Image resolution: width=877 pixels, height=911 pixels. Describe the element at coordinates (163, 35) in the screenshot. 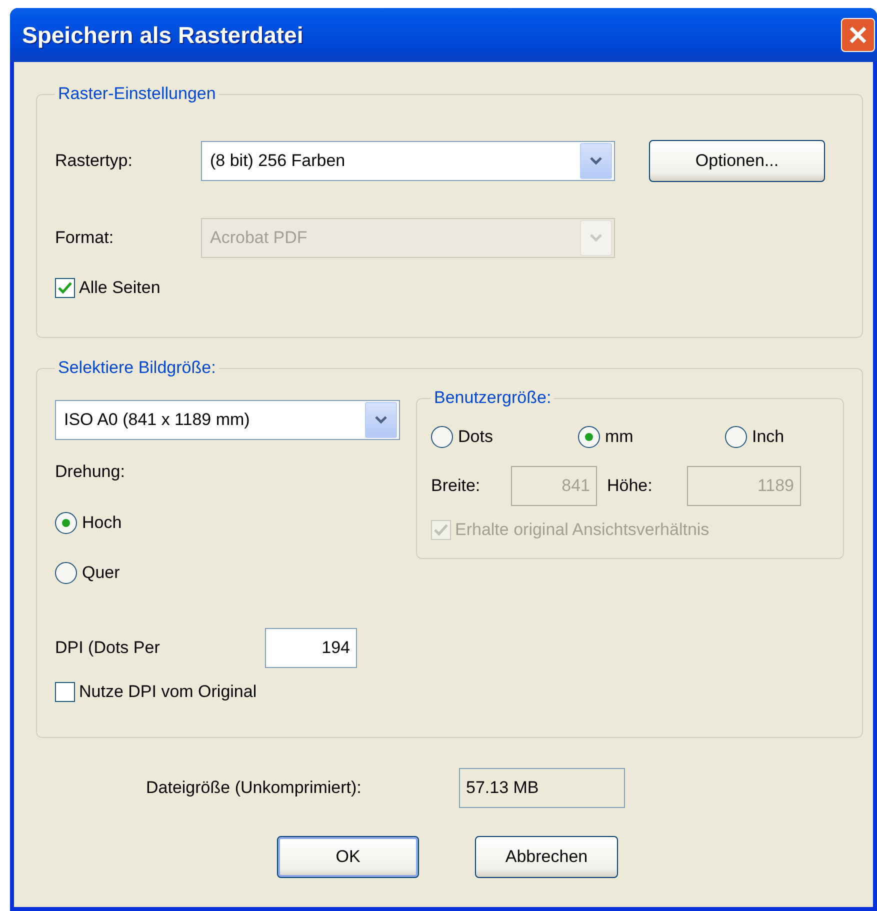

I see `window-title: Speichern als Rasterdatei` at that location.